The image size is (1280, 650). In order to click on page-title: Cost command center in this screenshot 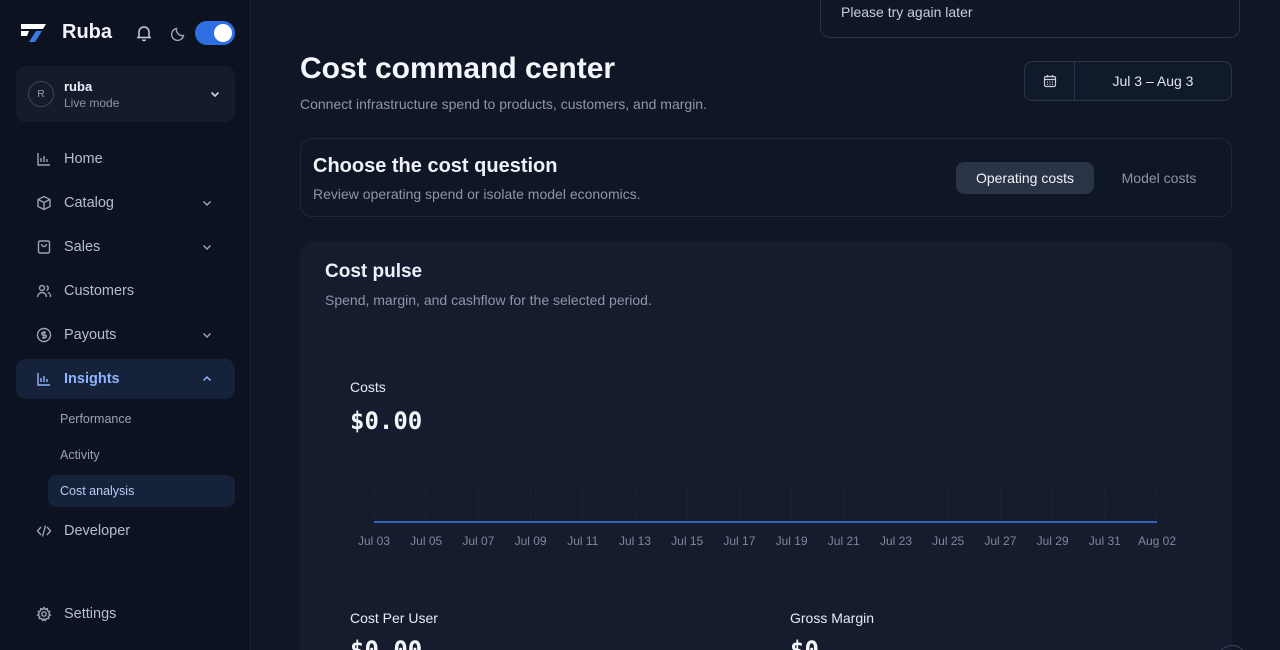, I will do `click(458, 68)`.